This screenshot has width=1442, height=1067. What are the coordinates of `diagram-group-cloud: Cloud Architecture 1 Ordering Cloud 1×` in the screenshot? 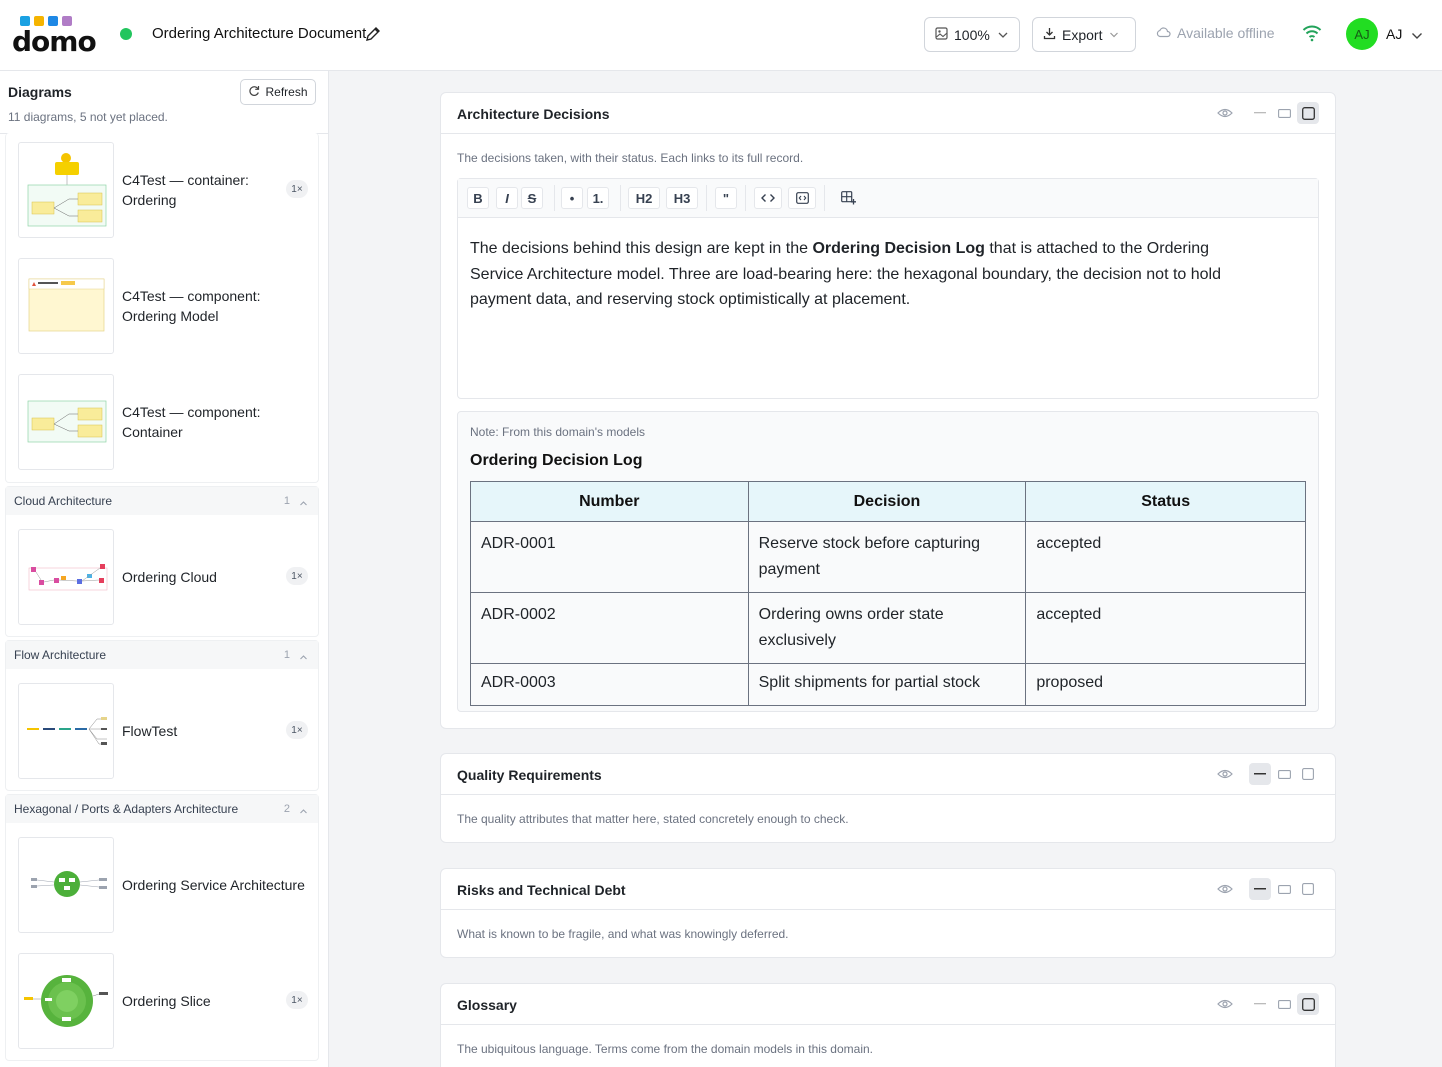 It's located at (162, 561).